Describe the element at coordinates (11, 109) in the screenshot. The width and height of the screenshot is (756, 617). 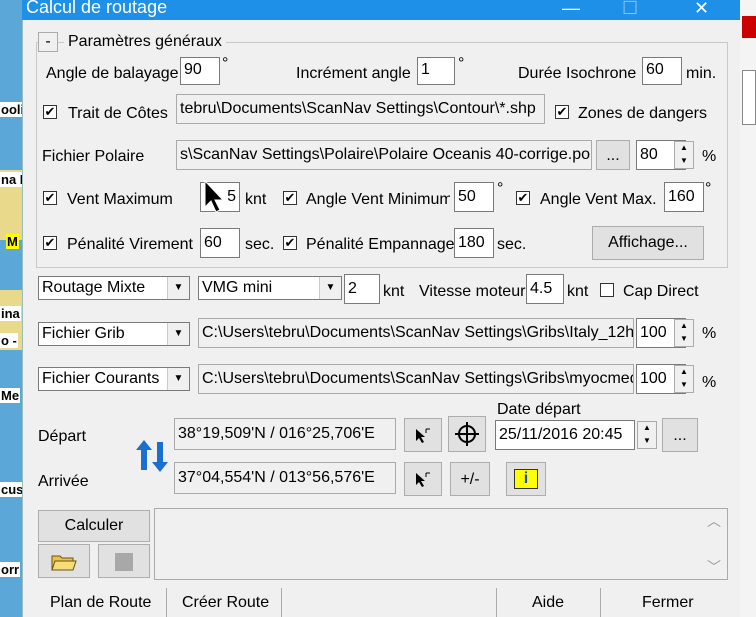
I see `map-label: ooli` at that location.